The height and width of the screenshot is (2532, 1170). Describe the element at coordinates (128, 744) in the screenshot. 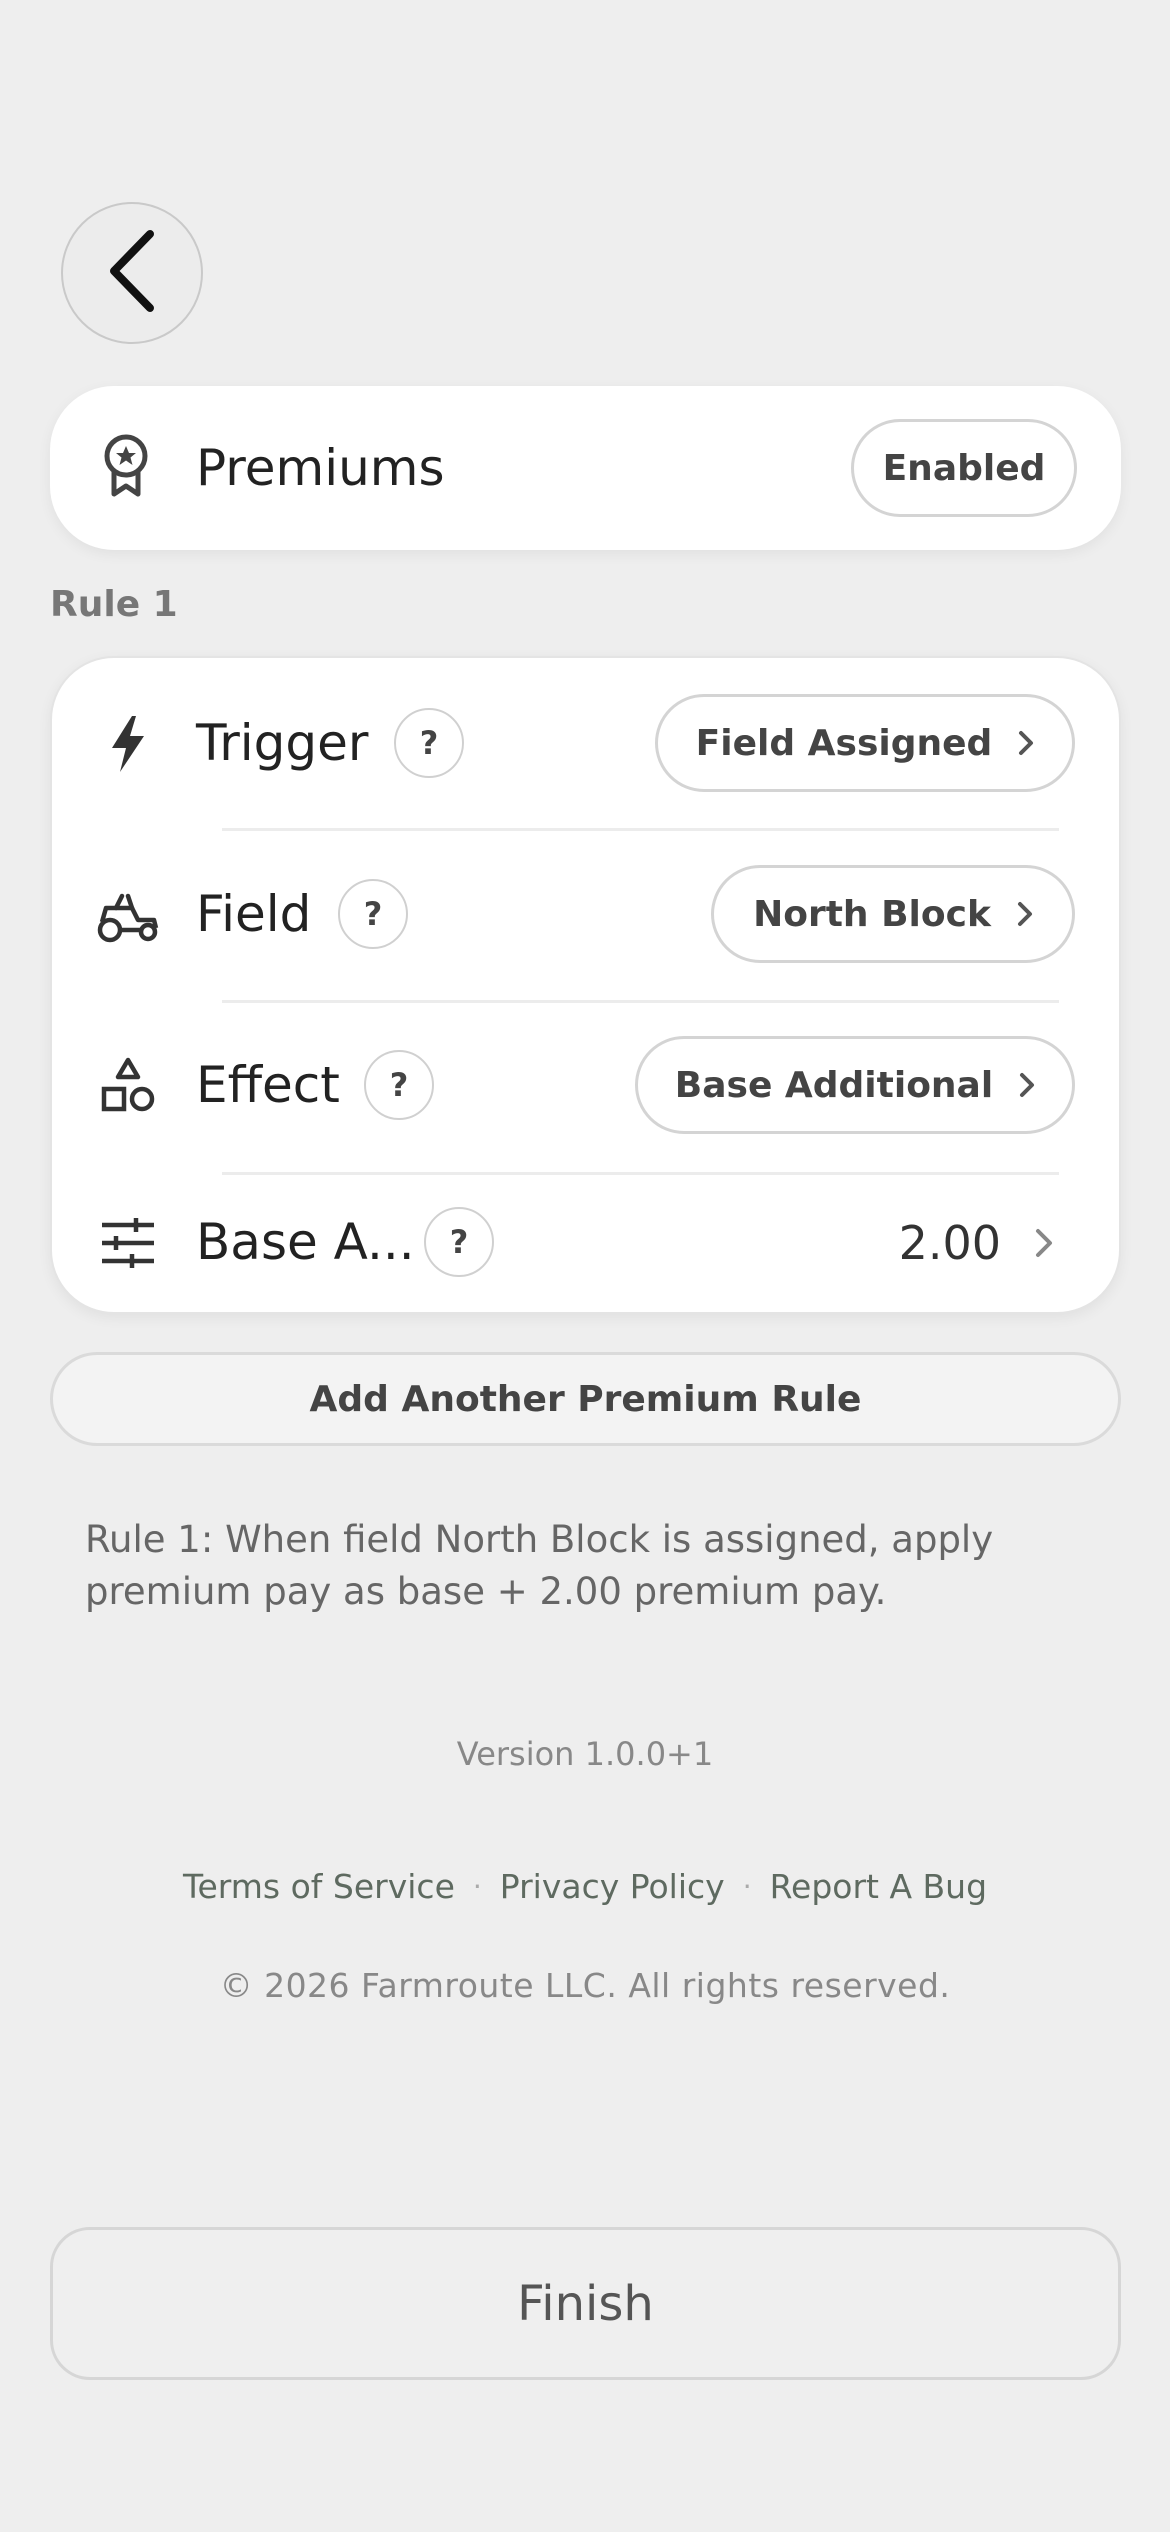

I see `lightning-icon` at that location.